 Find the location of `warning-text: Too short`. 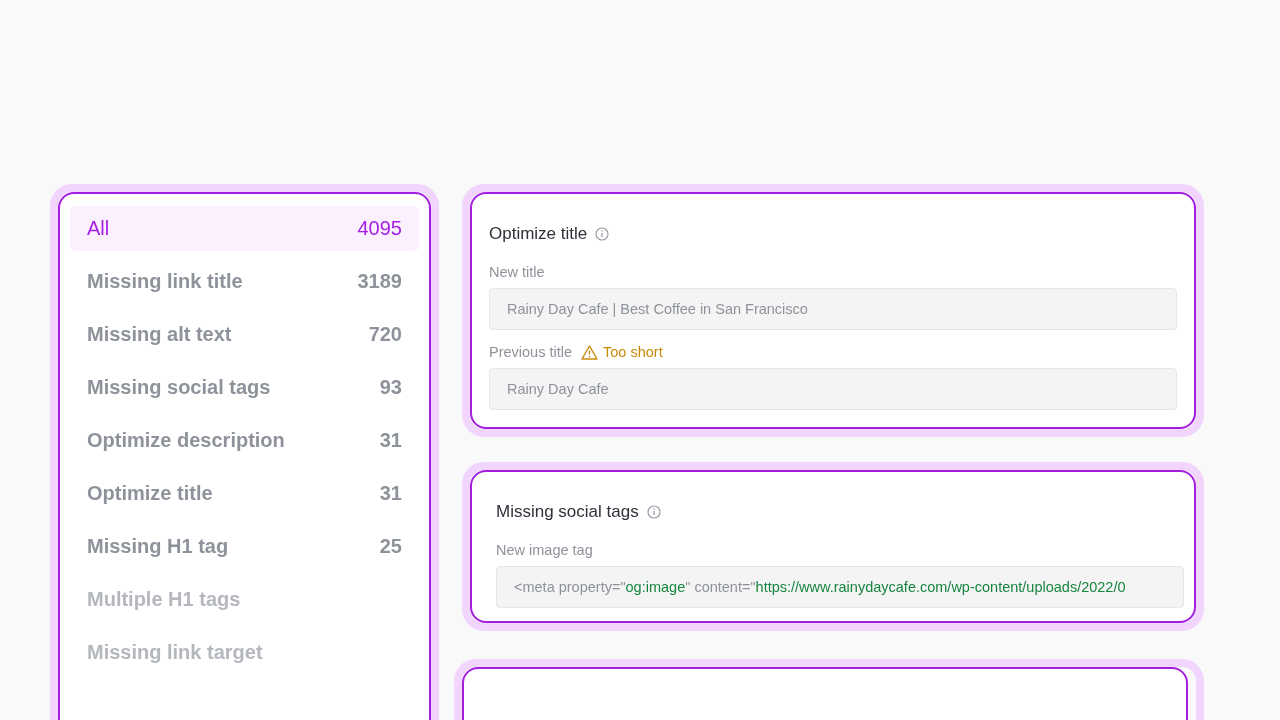

warning-text: Too short is located at coordinates (633, 352).